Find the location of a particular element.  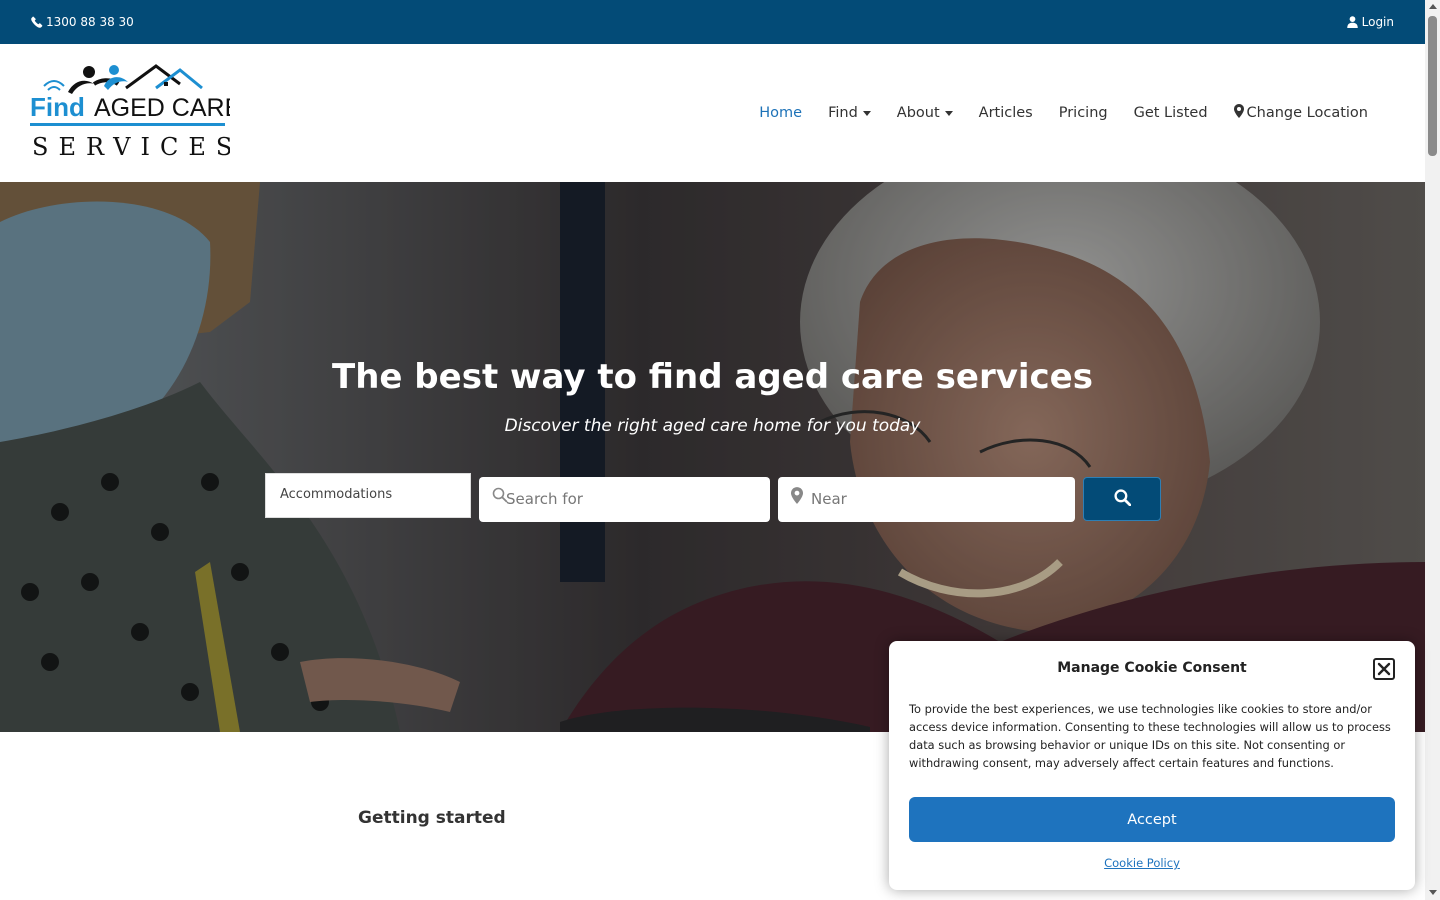

phone-link: 1300 88 38 30 is located at coordinates (82, 22).